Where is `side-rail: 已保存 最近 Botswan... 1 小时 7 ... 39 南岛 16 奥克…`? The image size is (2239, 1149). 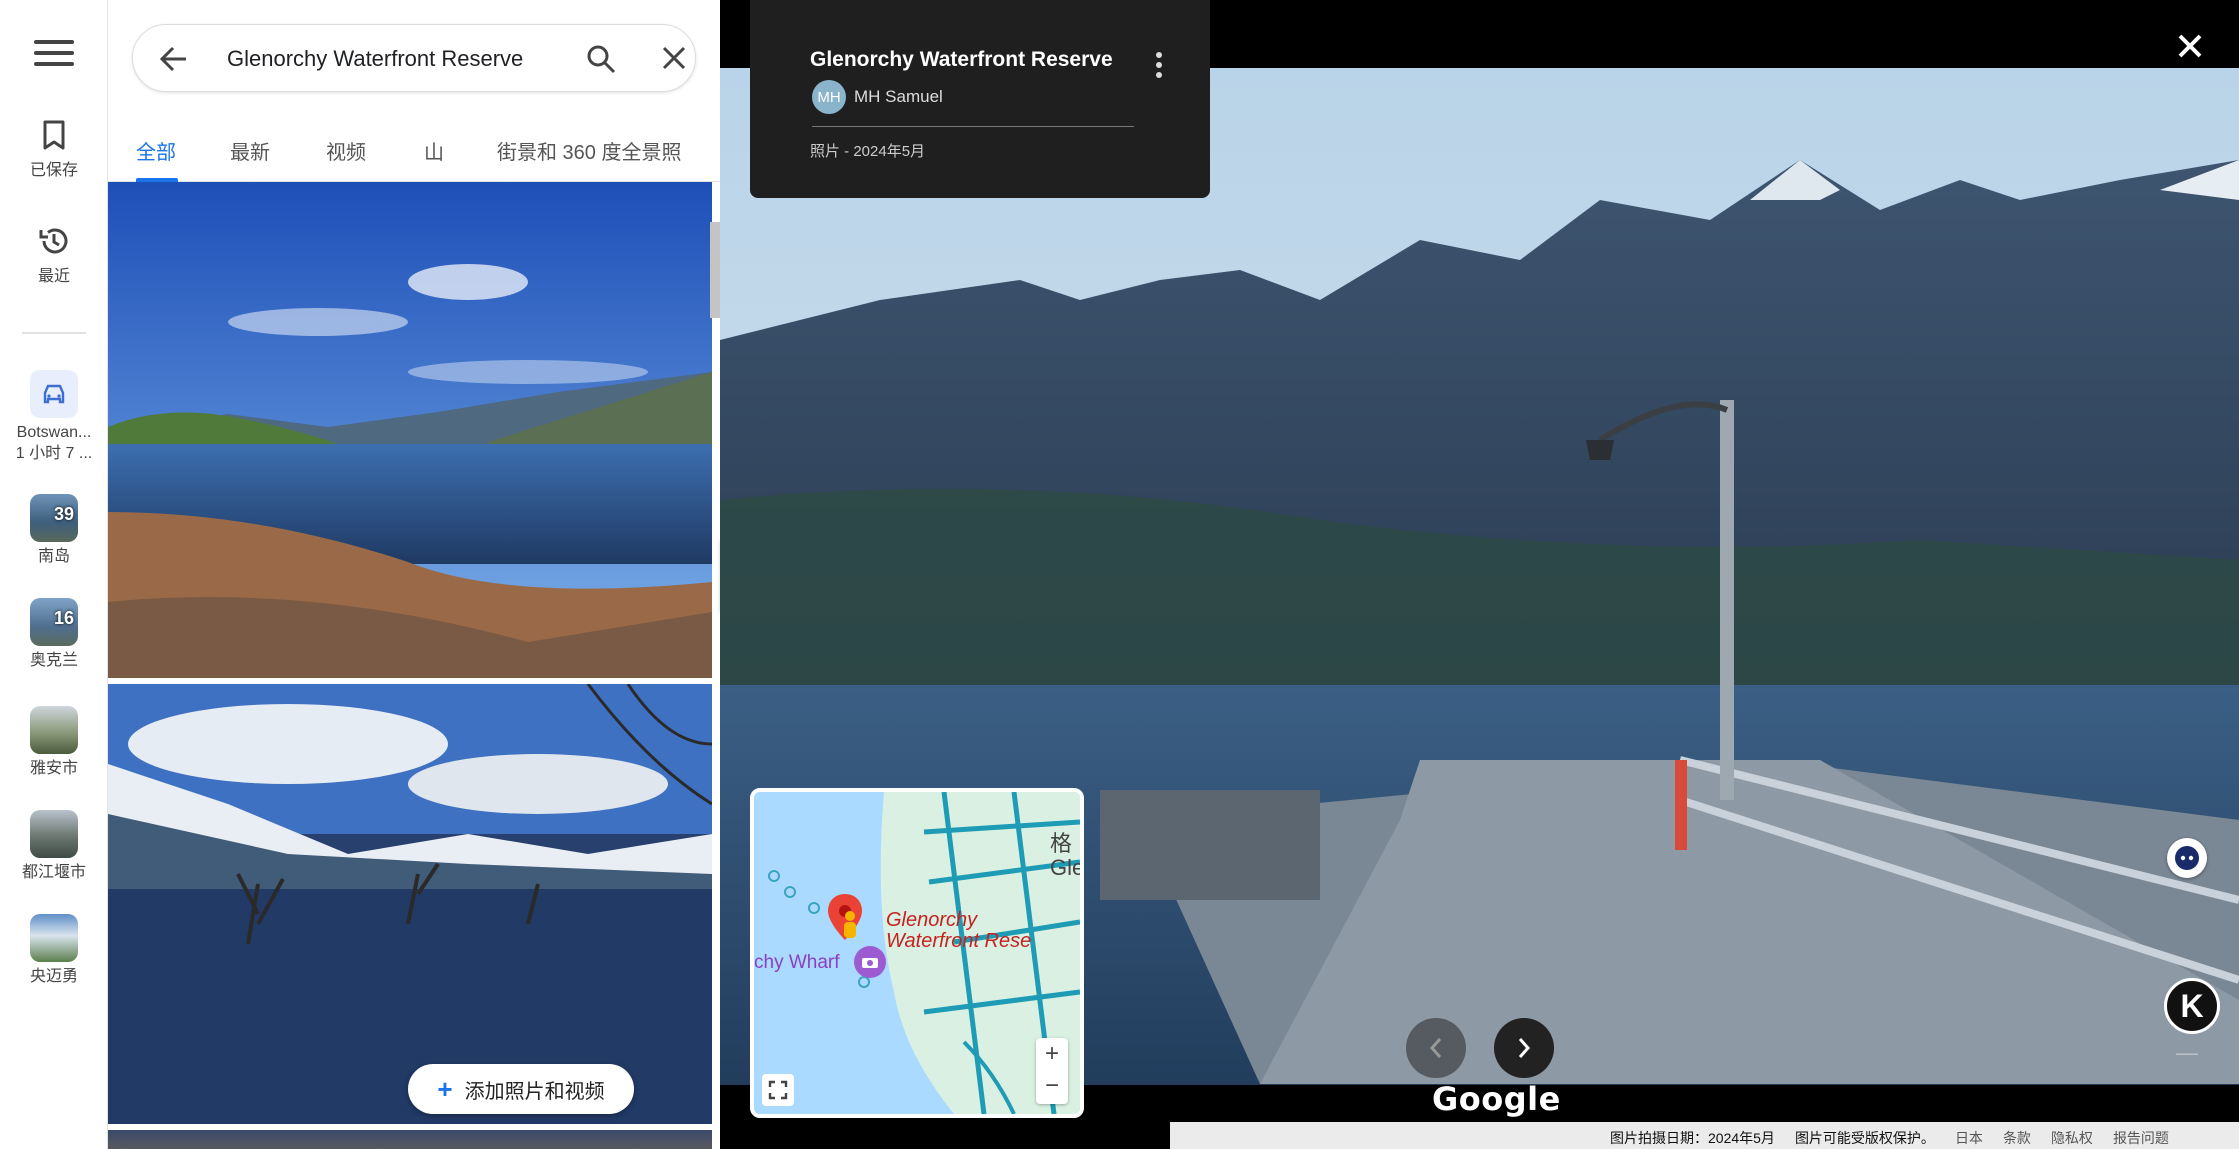 side-rail: 已保存 最近 Botswan... 1 小时 7 ... 39 南岛 16 奥克… is located at coordinates (54, 574).